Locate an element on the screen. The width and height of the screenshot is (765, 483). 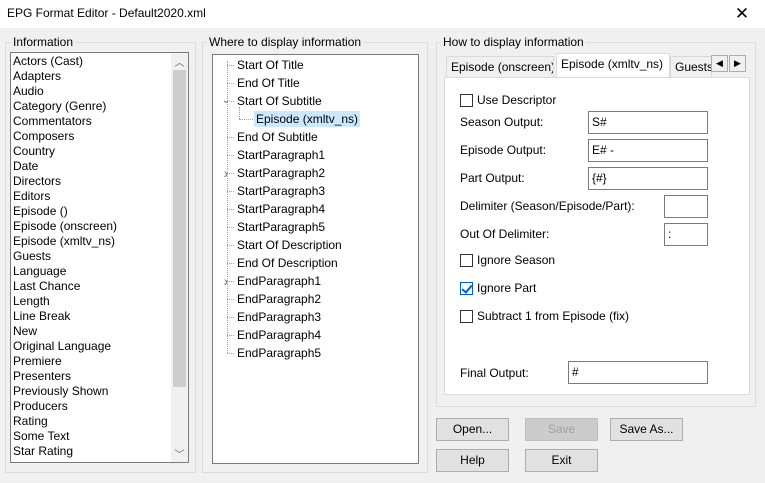
list-item: Line Break is located at coordinates (41, 316).